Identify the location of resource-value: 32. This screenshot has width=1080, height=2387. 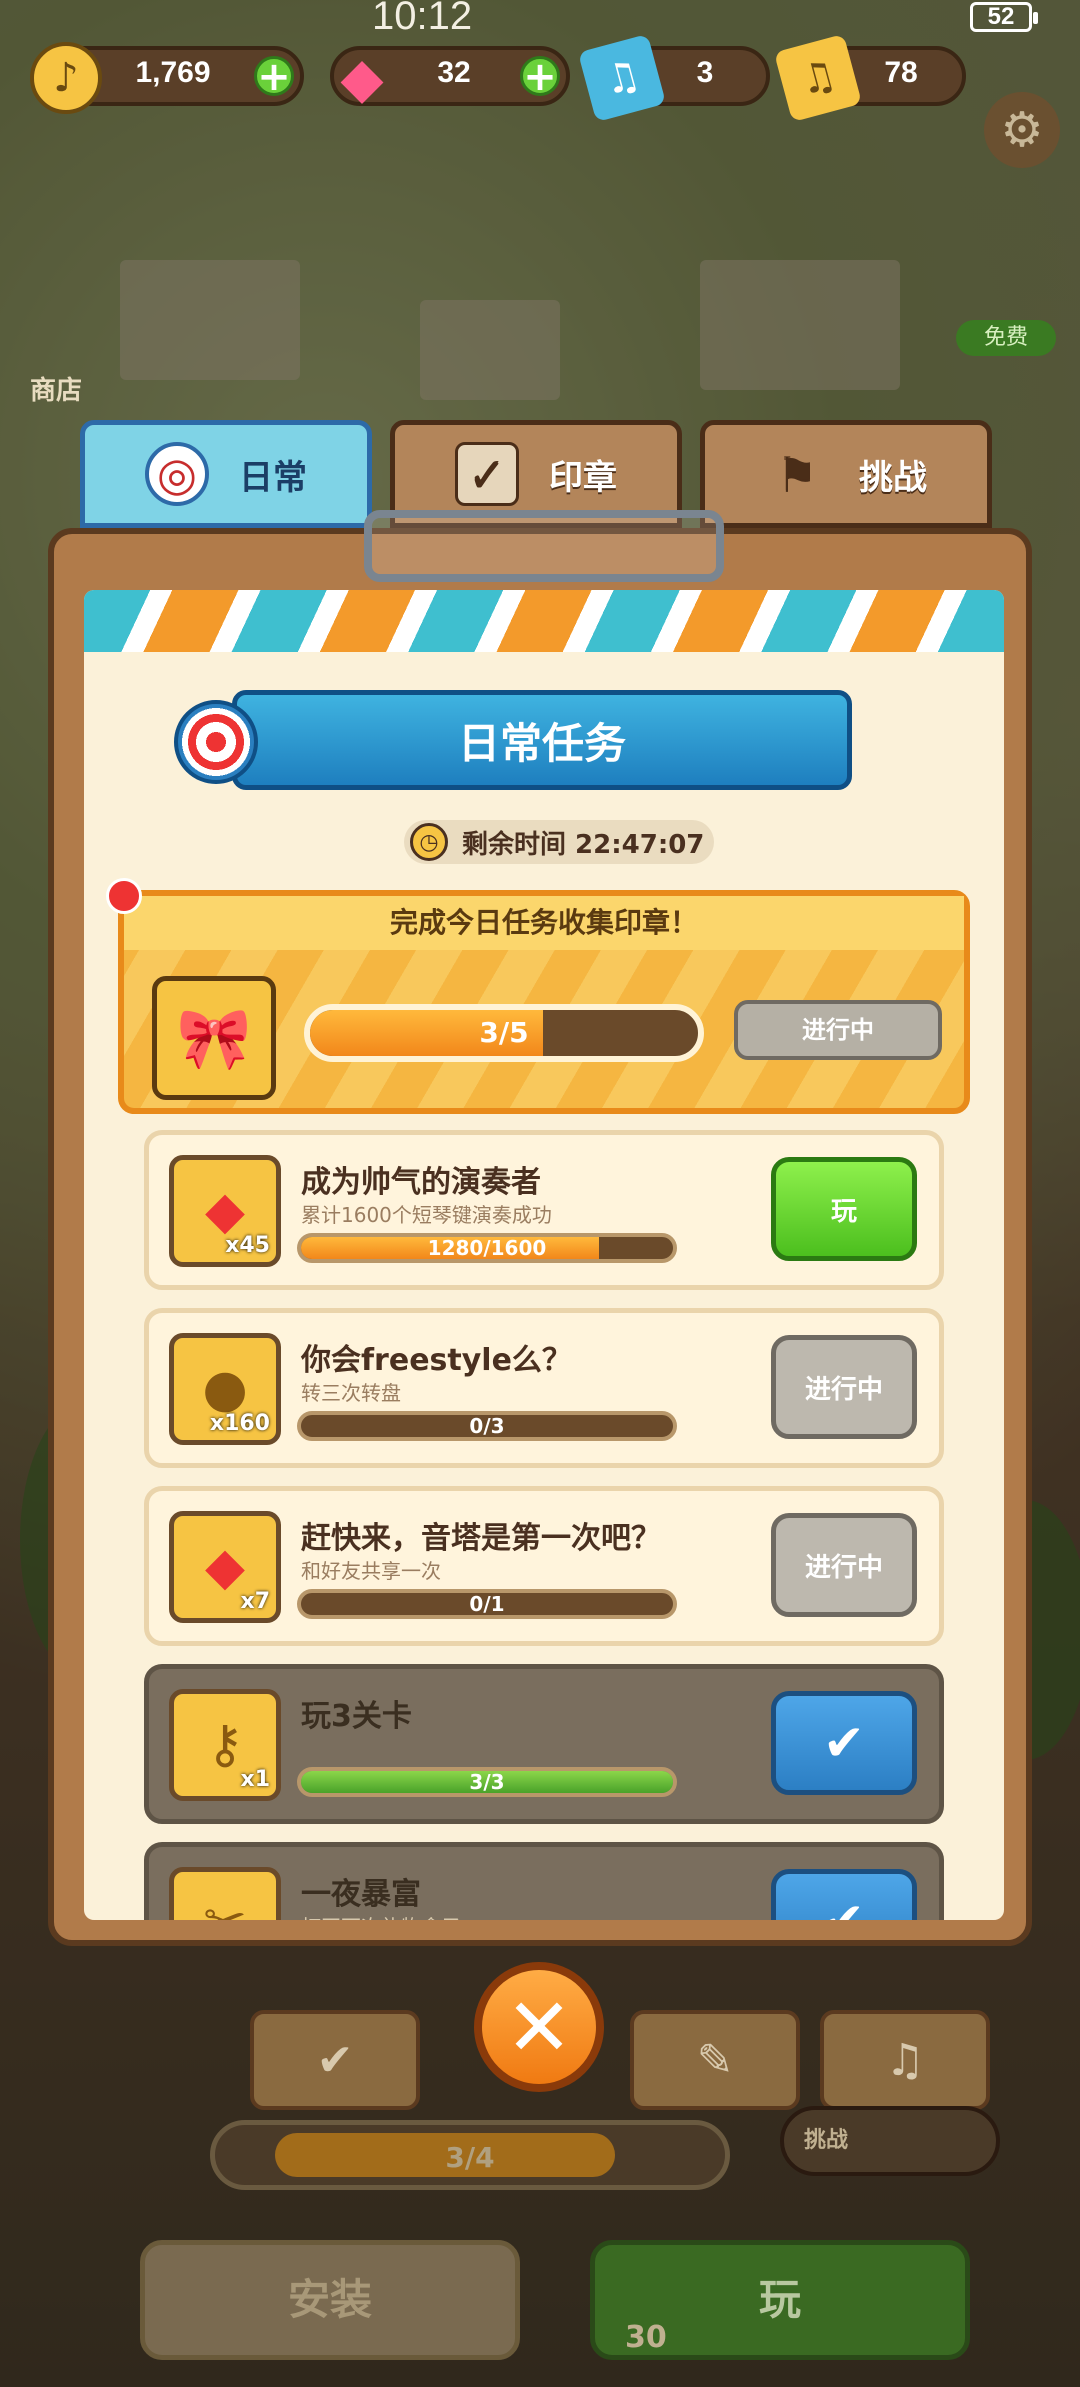
(454, 72).